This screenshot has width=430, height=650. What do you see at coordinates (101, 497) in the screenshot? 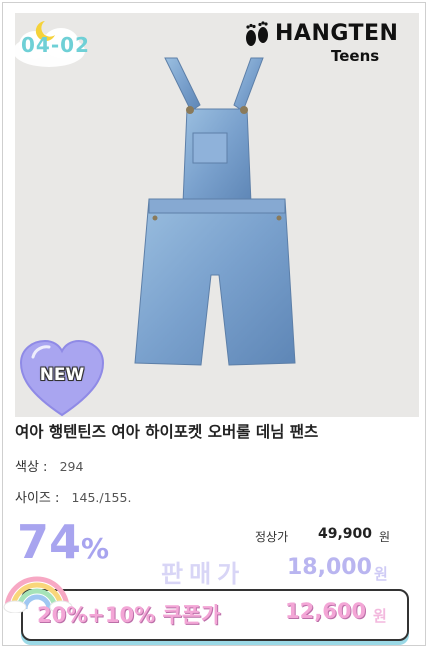
I see `size-value: 145./155.` at bounding box center [101, 497].